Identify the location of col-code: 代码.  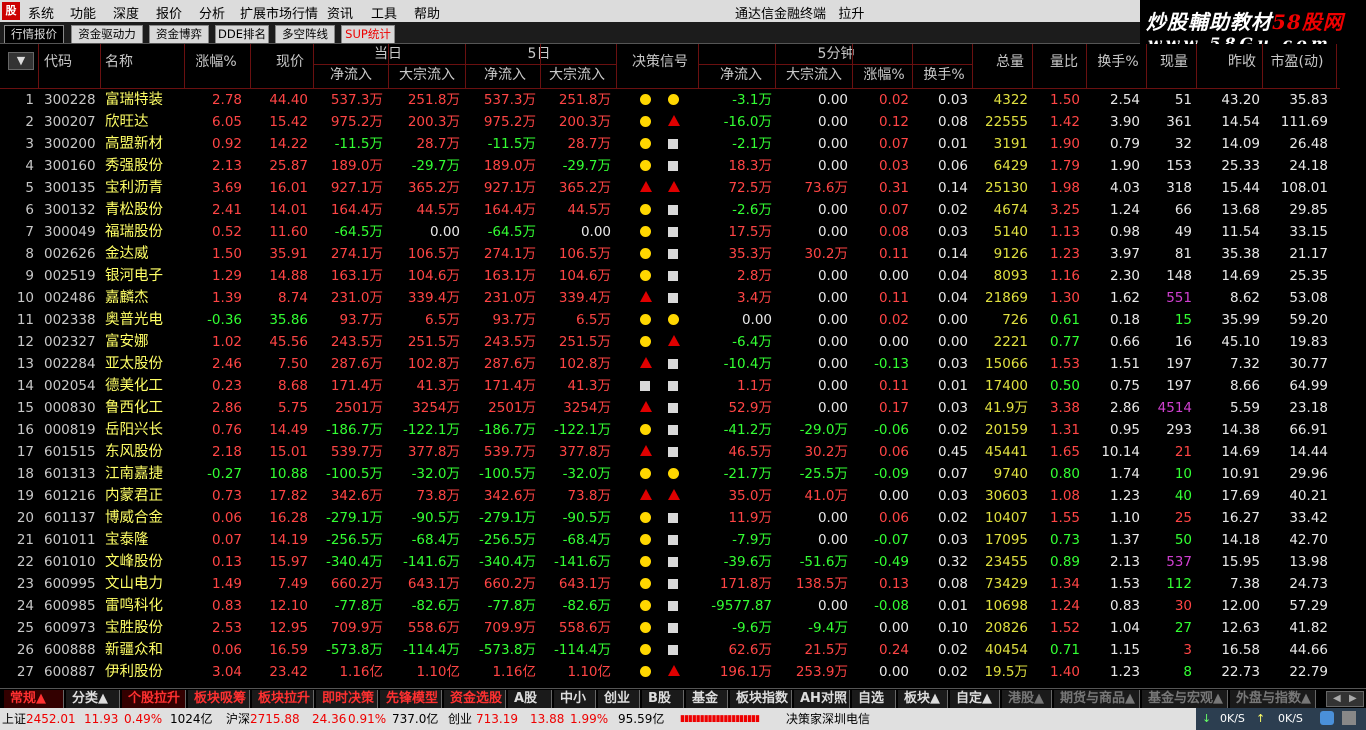
(64, 62).